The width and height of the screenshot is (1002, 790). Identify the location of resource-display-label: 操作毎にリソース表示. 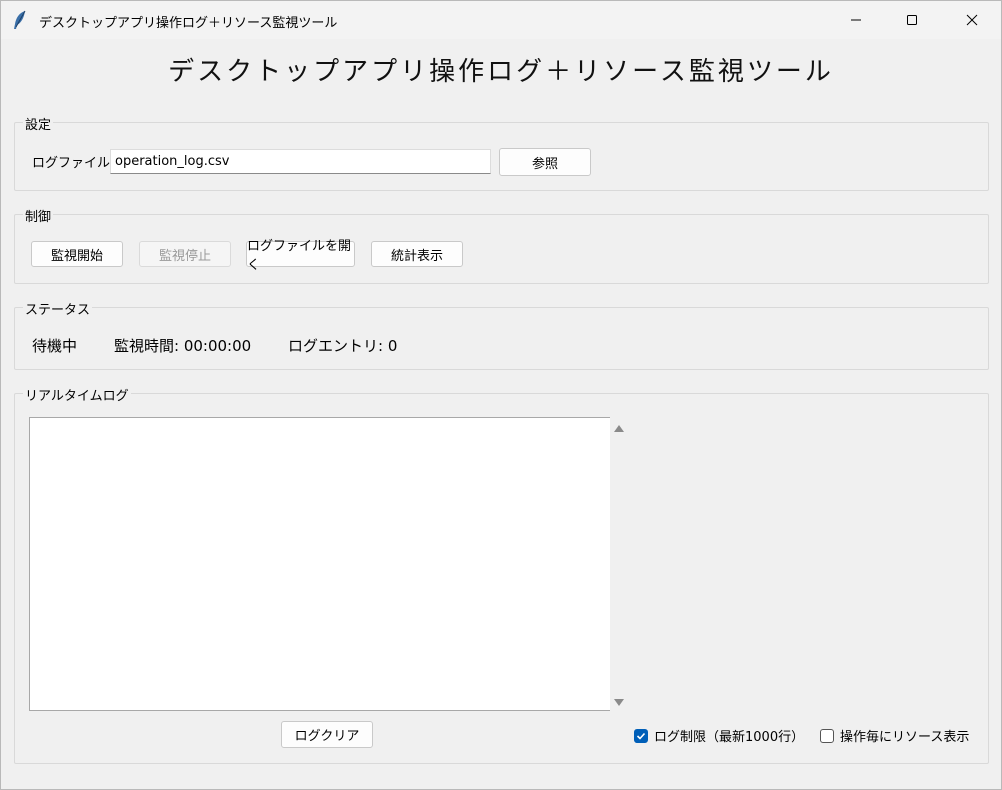
(905, 737).